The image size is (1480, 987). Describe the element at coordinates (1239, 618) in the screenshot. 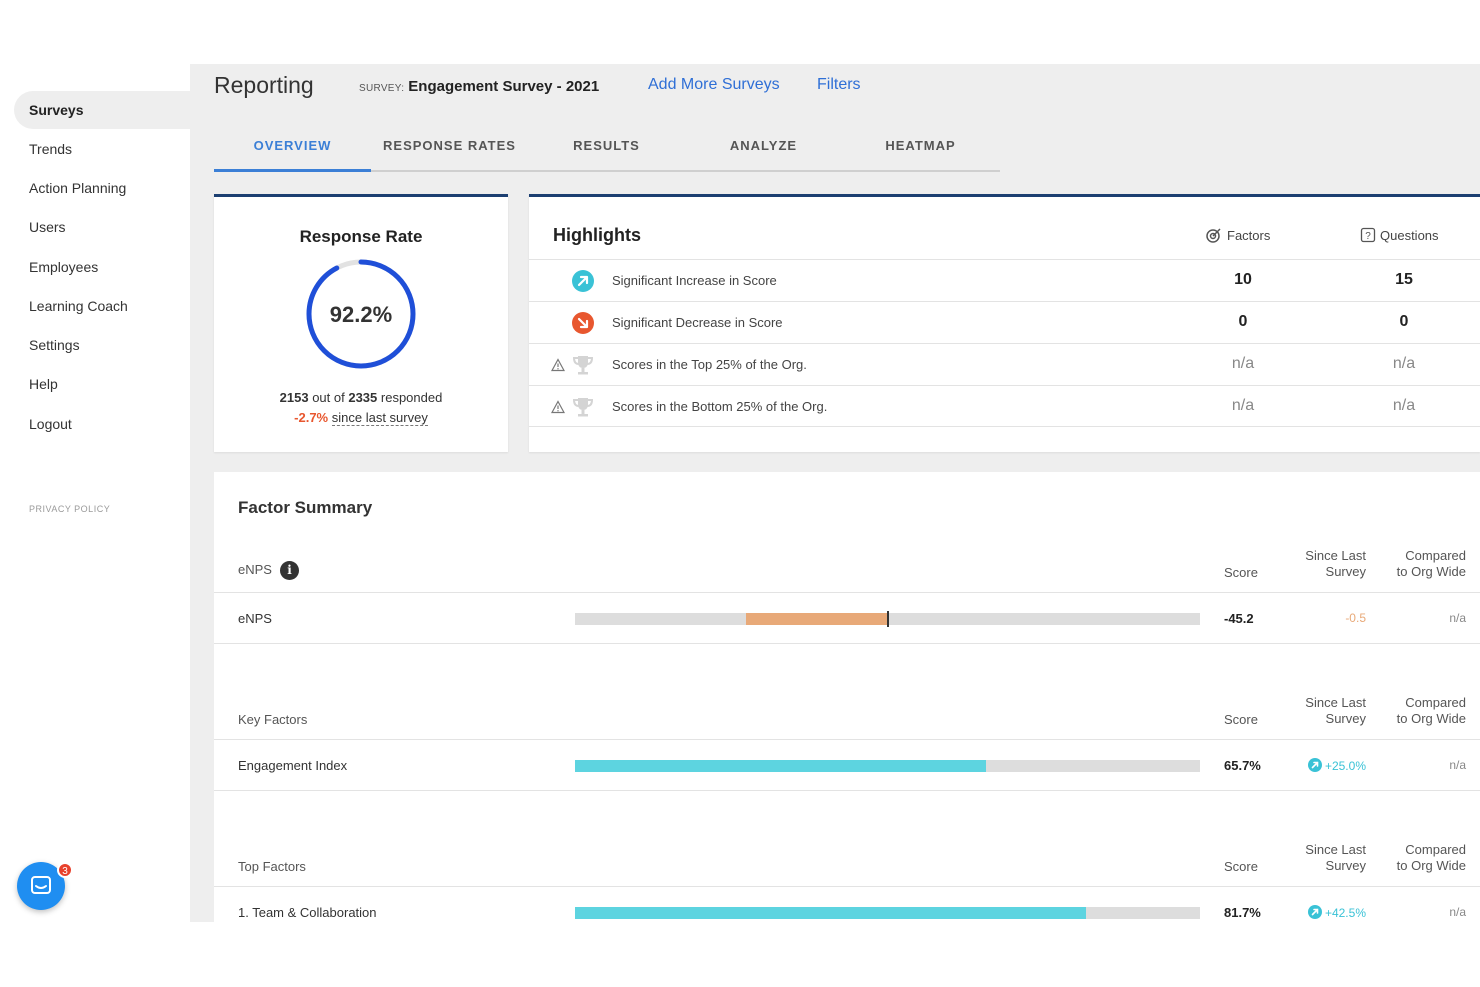

I see `factor-score: -45.2` at that location.